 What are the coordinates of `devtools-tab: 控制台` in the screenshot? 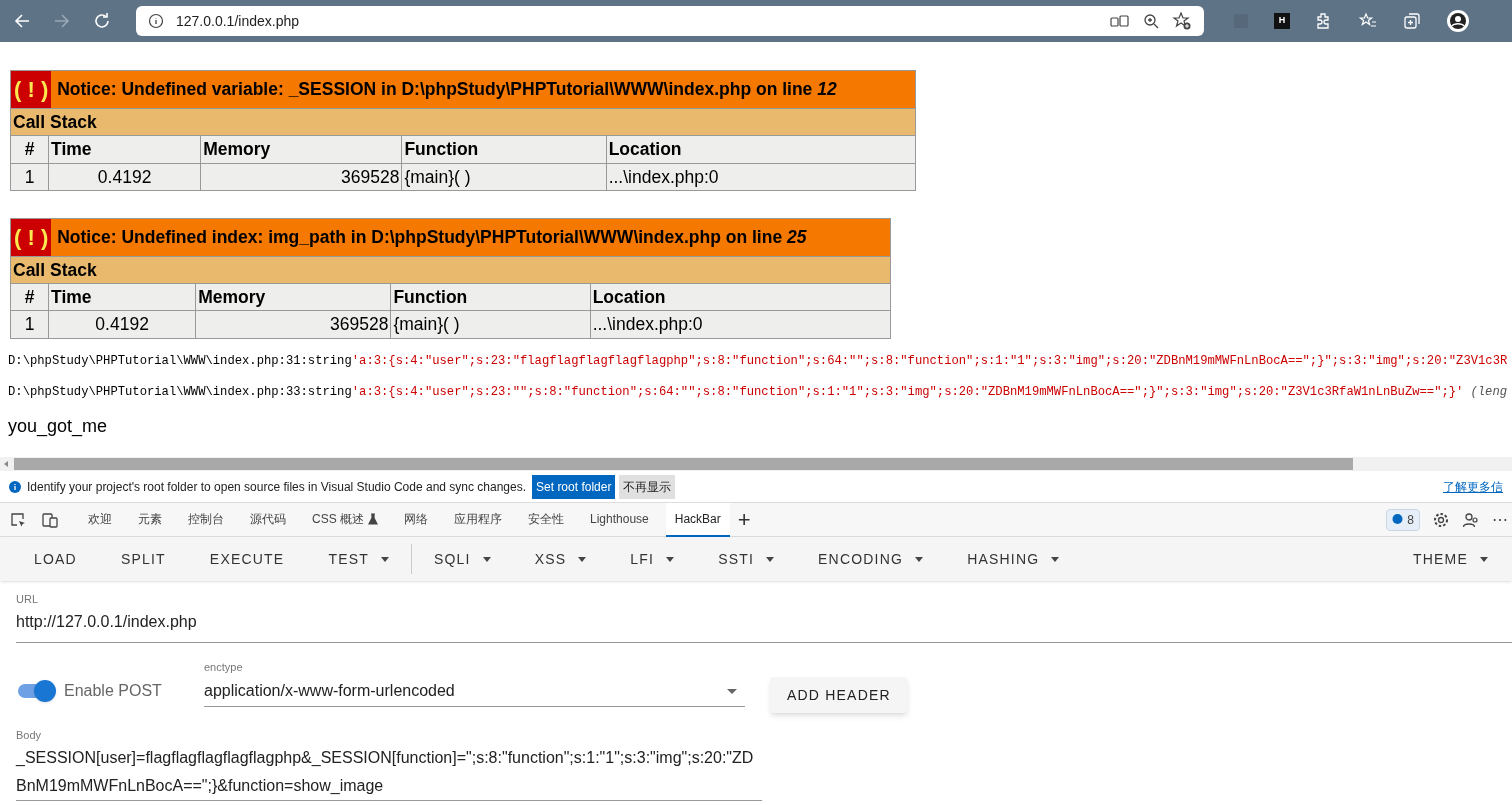 It's located at (206, 519).